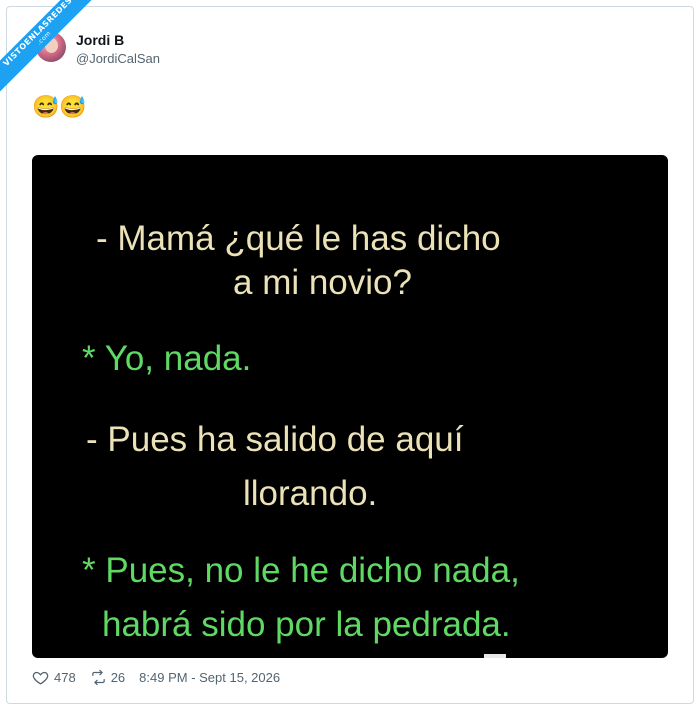 The width and height of the screenshot is (700, 710). I want to click on image-text-line: habrá sido por la pedrada., so click(306, 624).